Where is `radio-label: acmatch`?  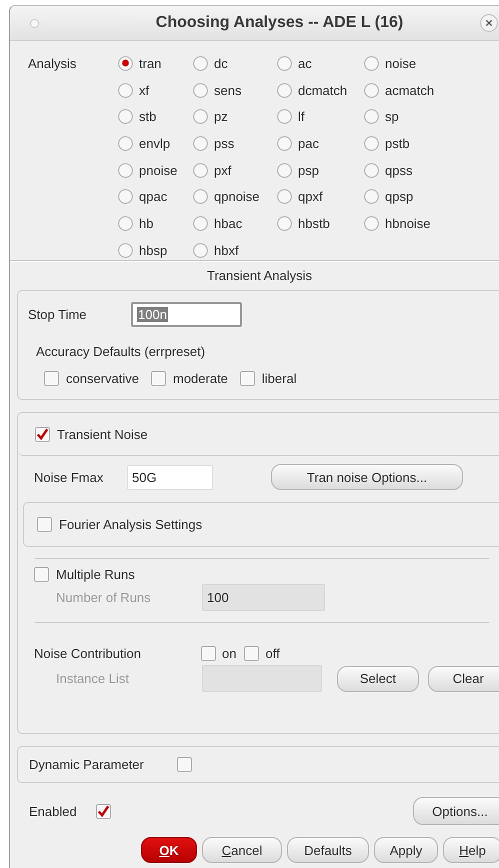 radio-label: acmatch is located at coordinates (409, 90).